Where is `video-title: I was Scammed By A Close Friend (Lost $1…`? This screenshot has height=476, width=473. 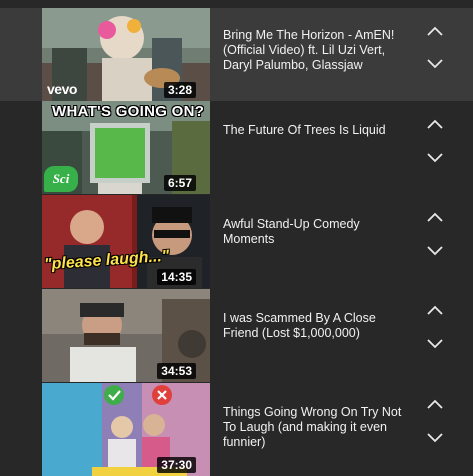
video-title: I was Scammed By A Close Friend (Lost $1… is located at coordinates (313, 326).